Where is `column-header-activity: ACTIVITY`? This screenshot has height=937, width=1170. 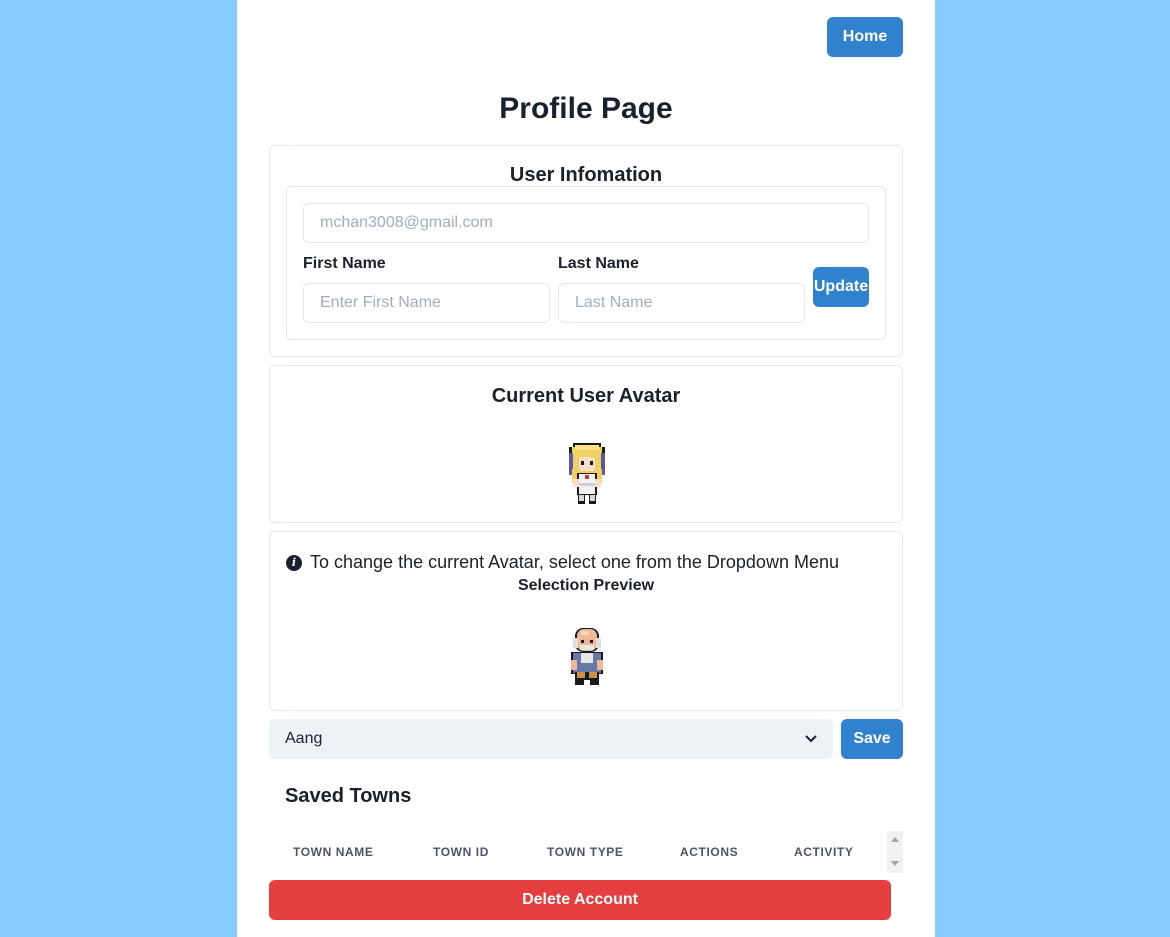
column-header-activity: ACTIVITY is located at coordinates (824, 852).